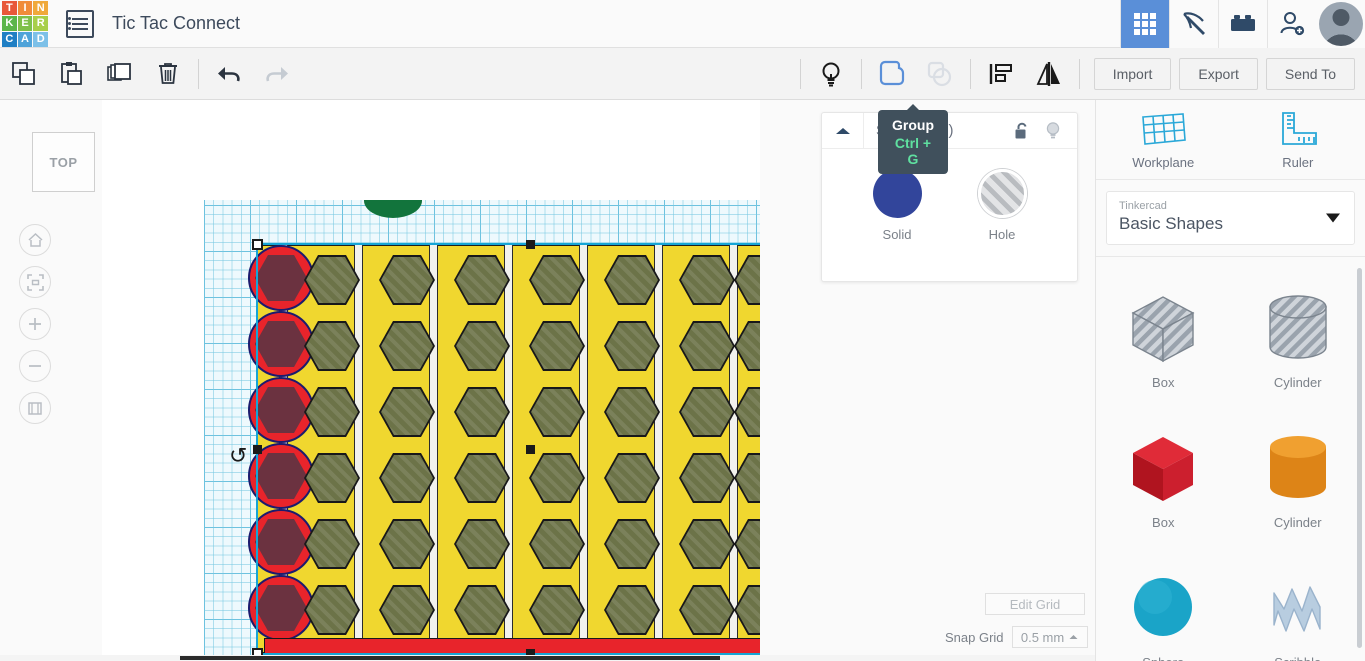 The width and height of the screenshot is (1365, 661). I want to click on logo-letter: D, so click(40, 39).